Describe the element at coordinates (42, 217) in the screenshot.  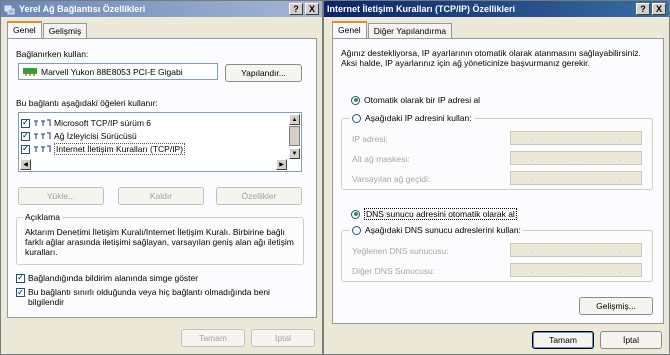
I see `description-legend: Açıklama` at that location.